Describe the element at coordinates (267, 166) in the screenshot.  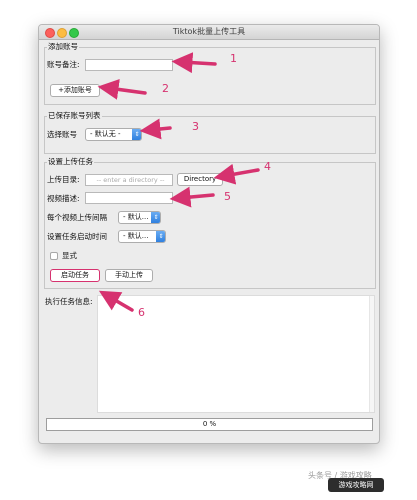
I see `annotation-number-4: 4` at that location.